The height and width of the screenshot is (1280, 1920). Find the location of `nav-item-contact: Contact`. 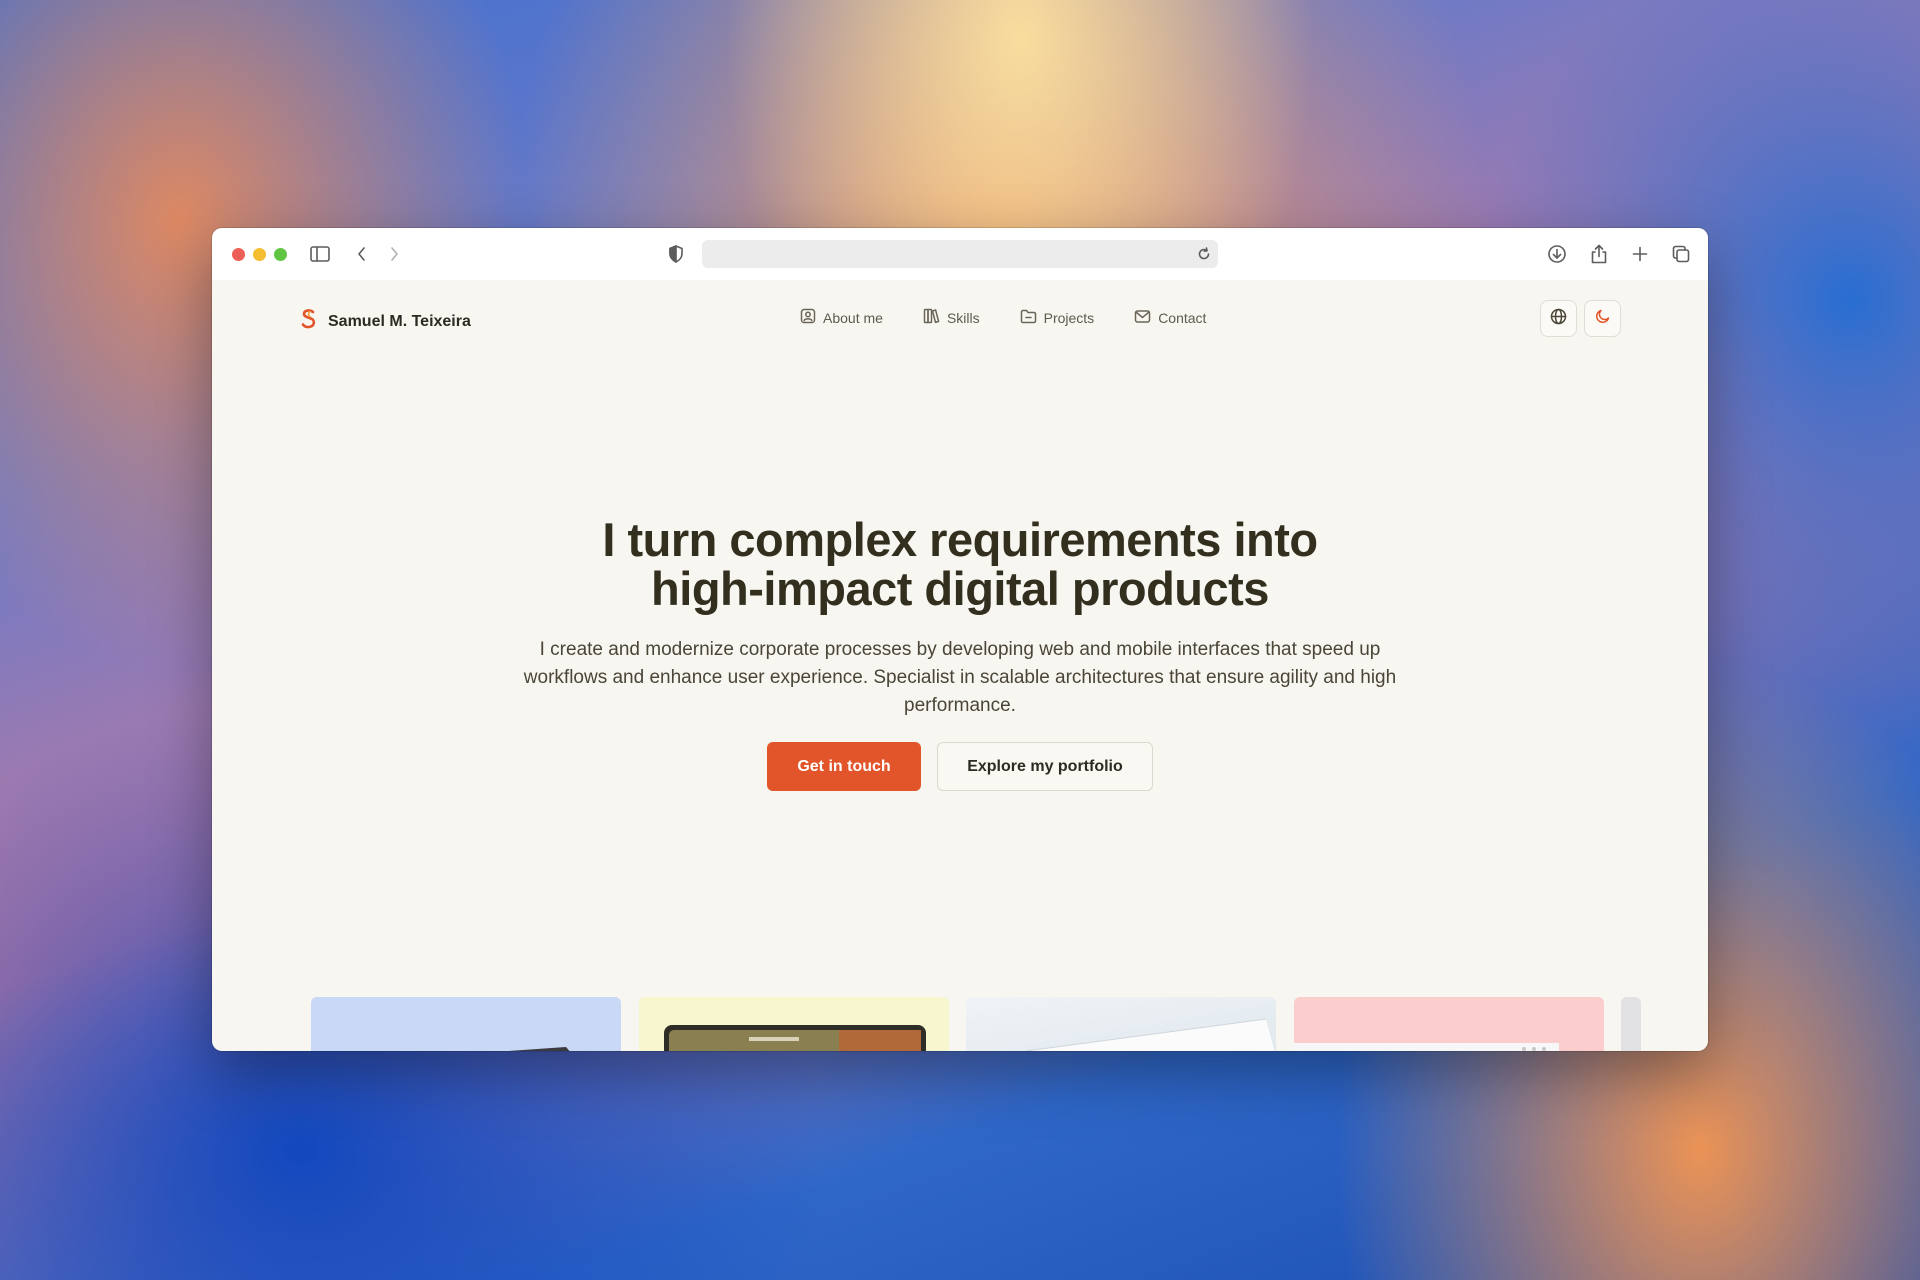

nav-item-contact: Contact is located at coordinates (1170, 318).